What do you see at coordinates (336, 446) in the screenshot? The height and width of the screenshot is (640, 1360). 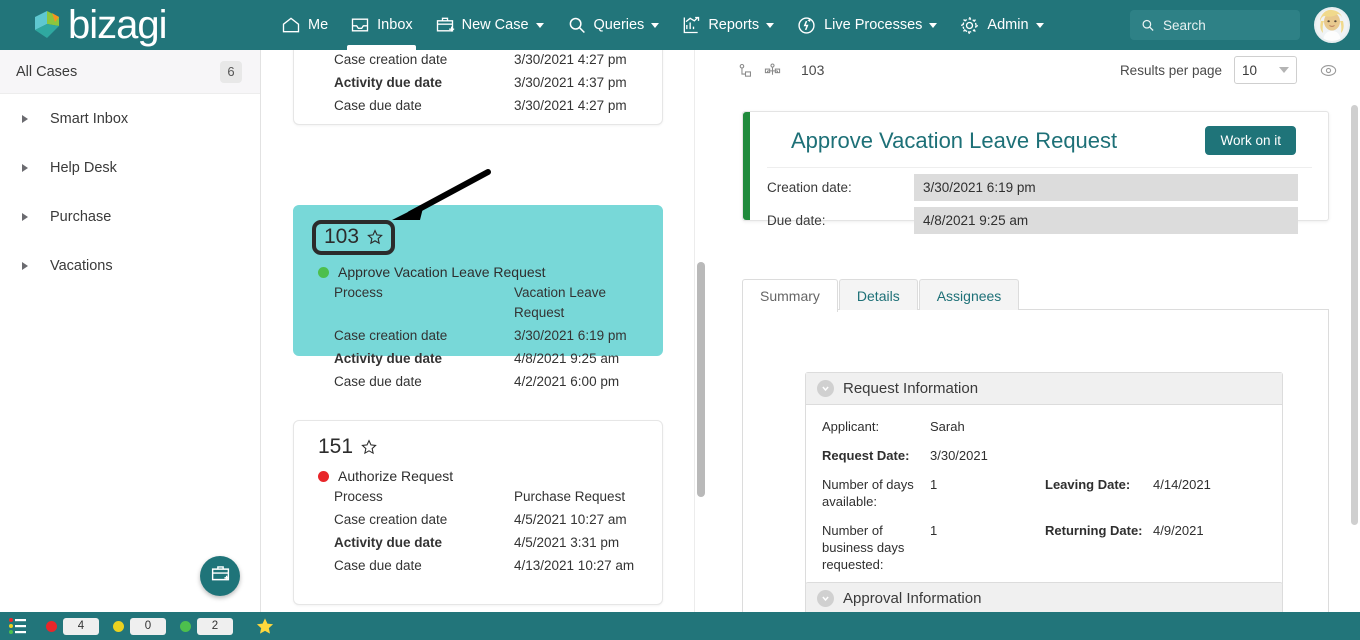 I see `case-id: 151` at bounding box center [336, 446].